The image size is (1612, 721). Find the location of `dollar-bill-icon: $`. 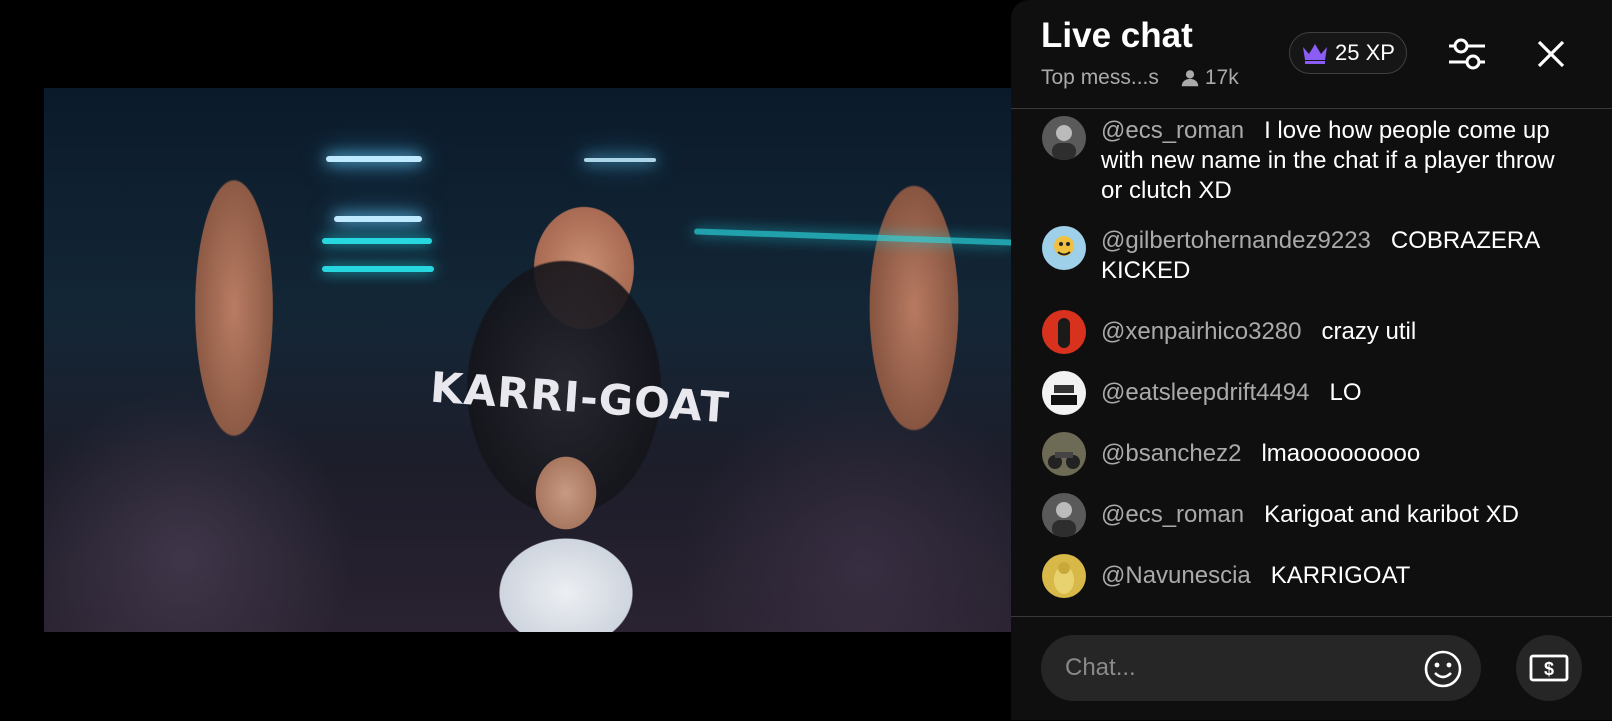

dollar-bill-icon: $ is located at coordinates (1549, 668).